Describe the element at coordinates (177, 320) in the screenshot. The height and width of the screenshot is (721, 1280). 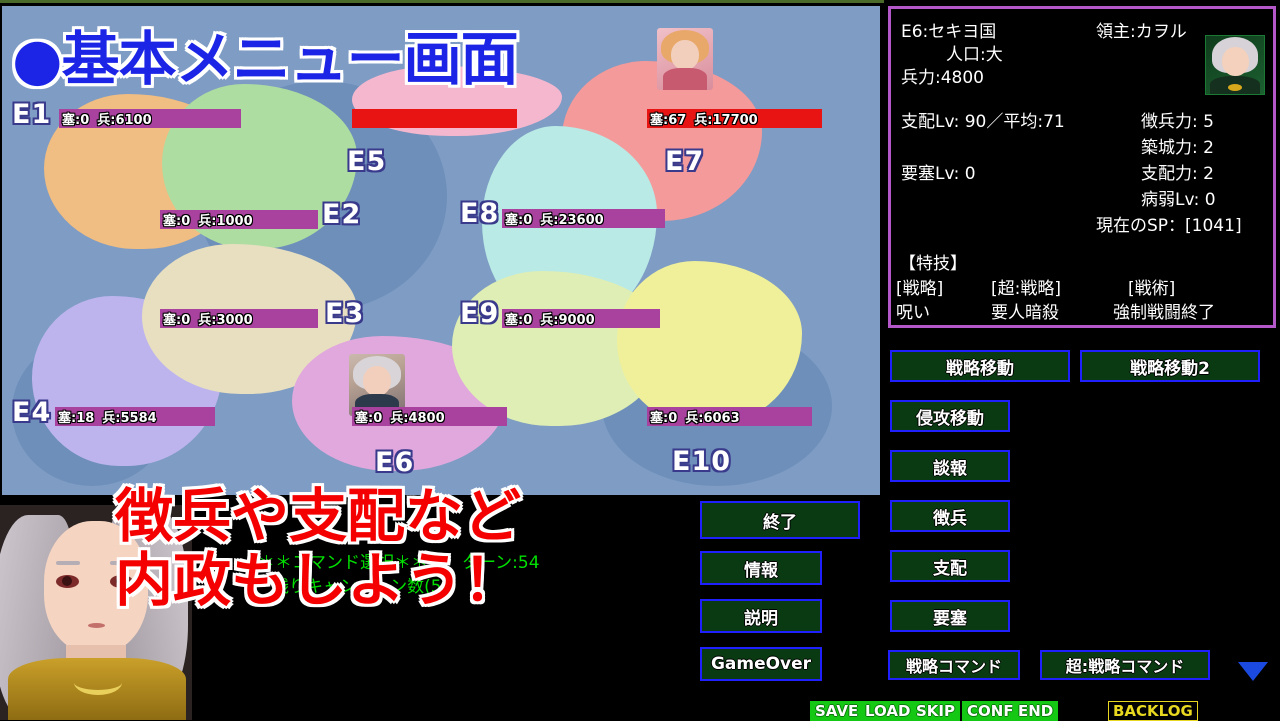
I see `region-fort-e3: 塞:0` at that location.